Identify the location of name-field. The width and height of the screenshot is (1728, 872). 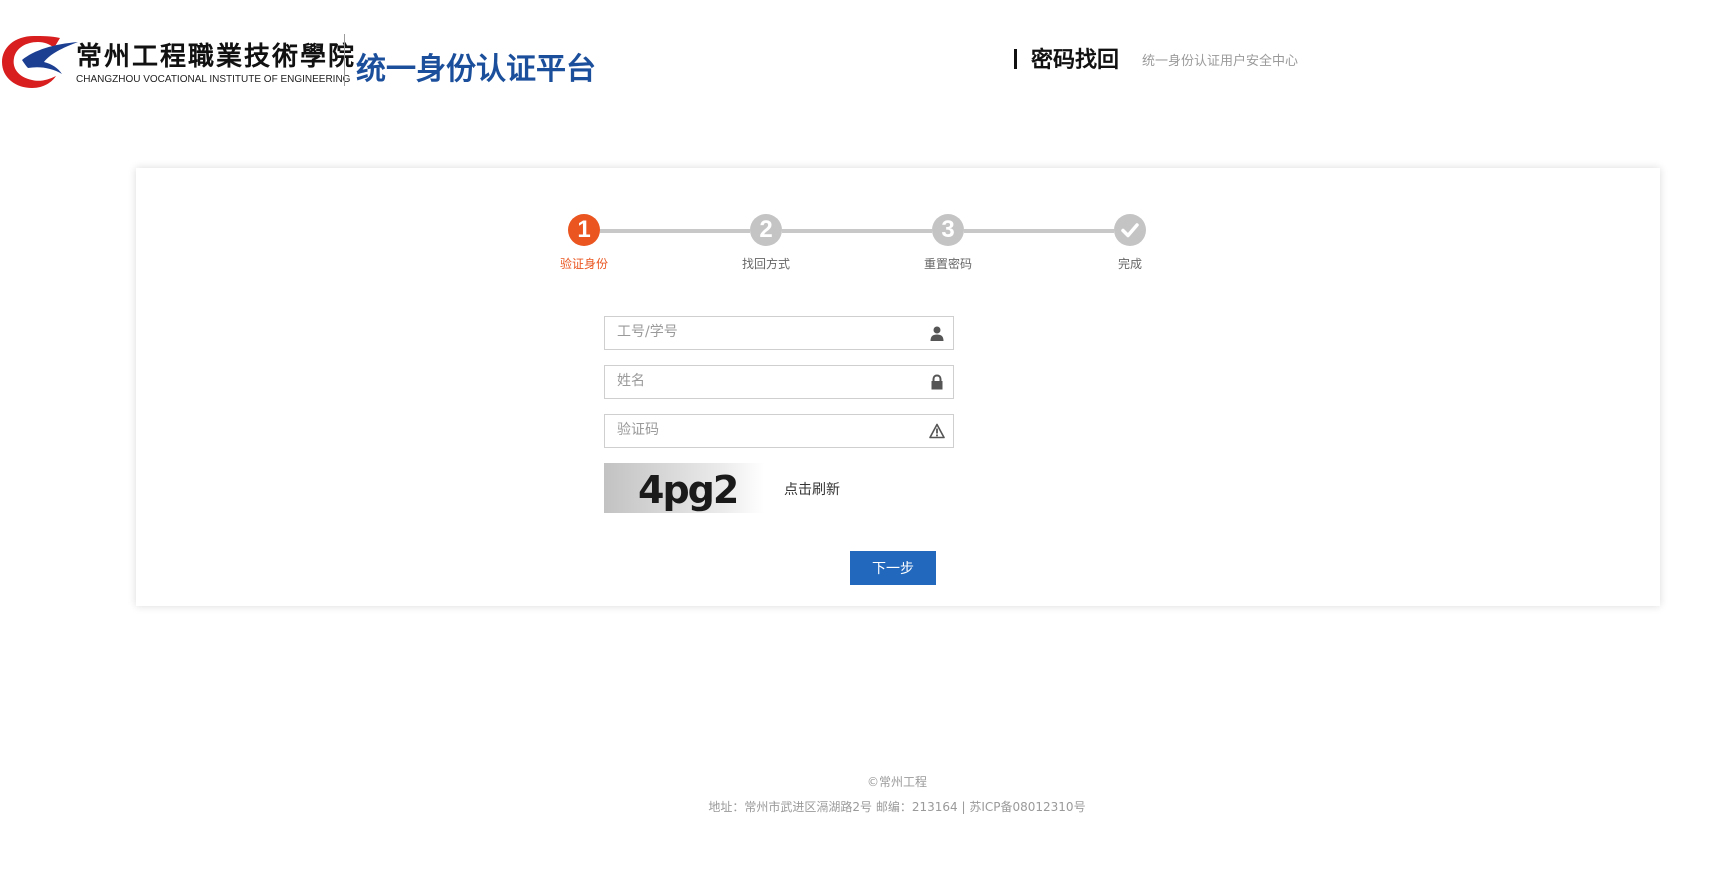
(779, 382).